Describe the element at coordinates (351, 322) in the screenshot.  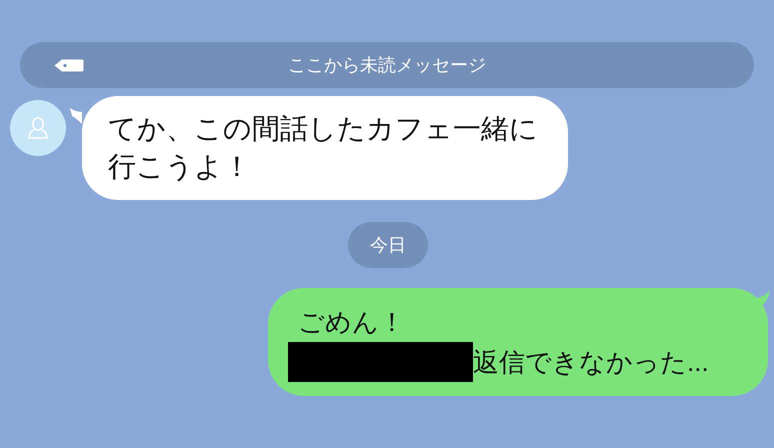
I see `message-text: ごめん！` at that location.